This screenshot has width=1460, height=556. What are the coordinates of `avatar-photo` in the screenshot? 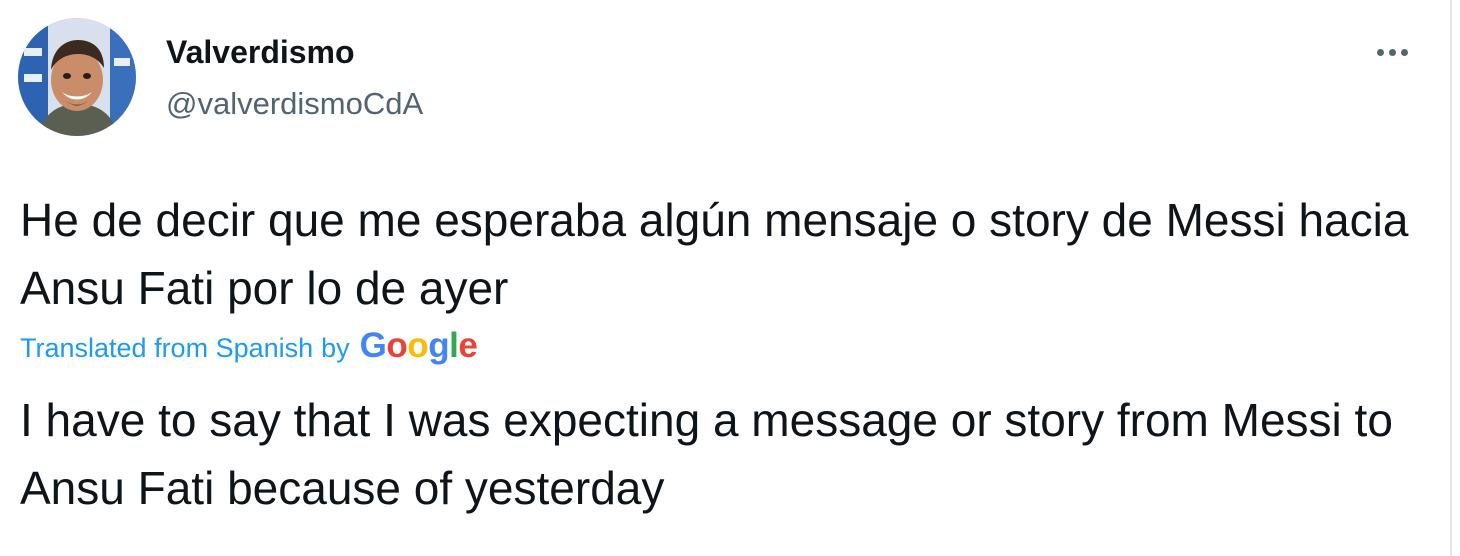 It's located at (77, 77).